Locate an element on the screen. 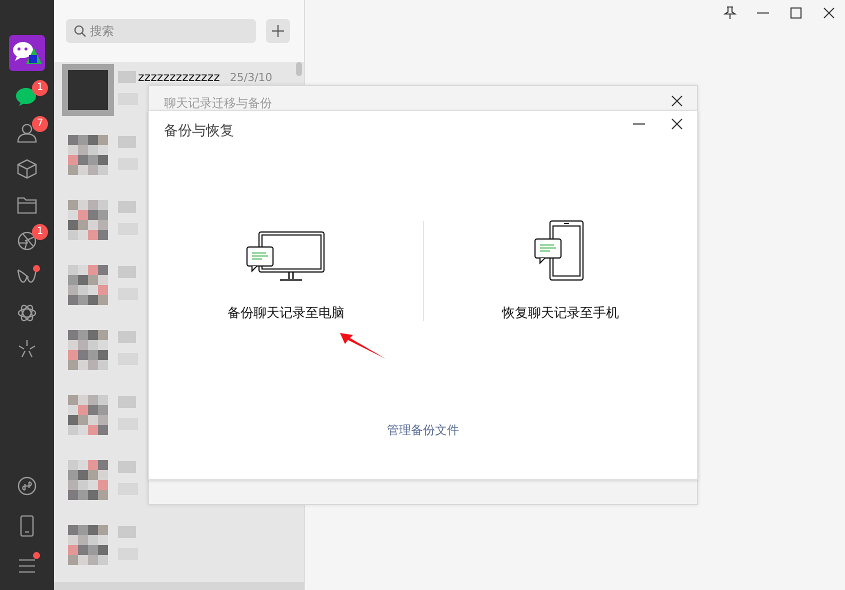  chat-name: zzzzzzzzzzzzz is located at coordinates (179, 77).